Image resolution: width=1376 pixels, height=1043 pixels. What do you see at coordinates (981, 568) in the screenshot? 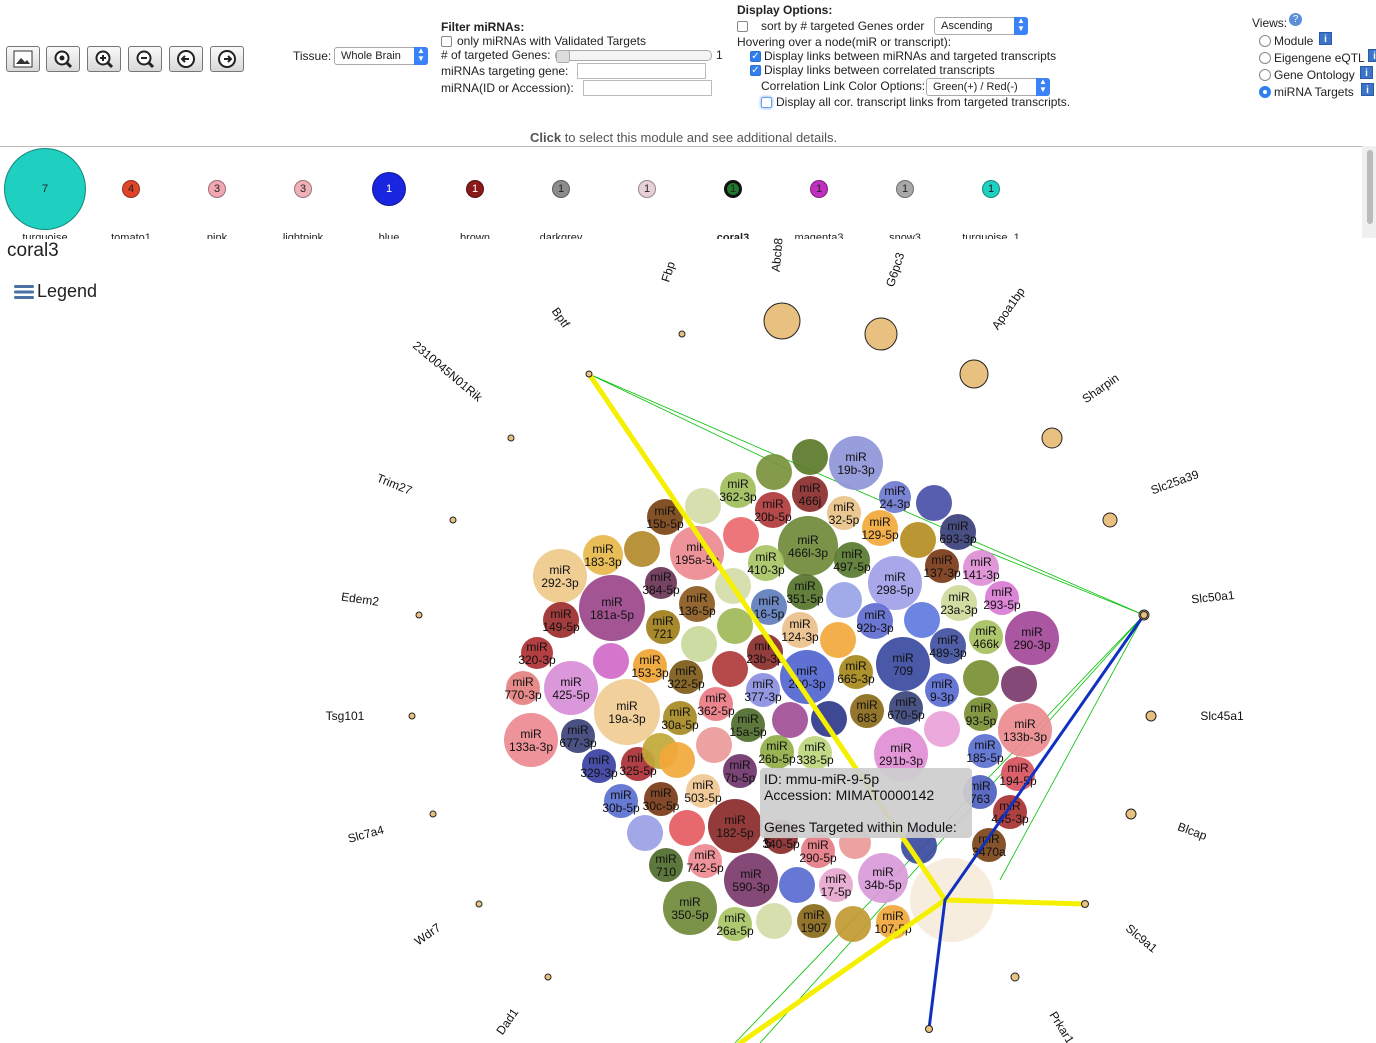
I see `mirna-node: miR141-3p` at bounding box center [981, 568].